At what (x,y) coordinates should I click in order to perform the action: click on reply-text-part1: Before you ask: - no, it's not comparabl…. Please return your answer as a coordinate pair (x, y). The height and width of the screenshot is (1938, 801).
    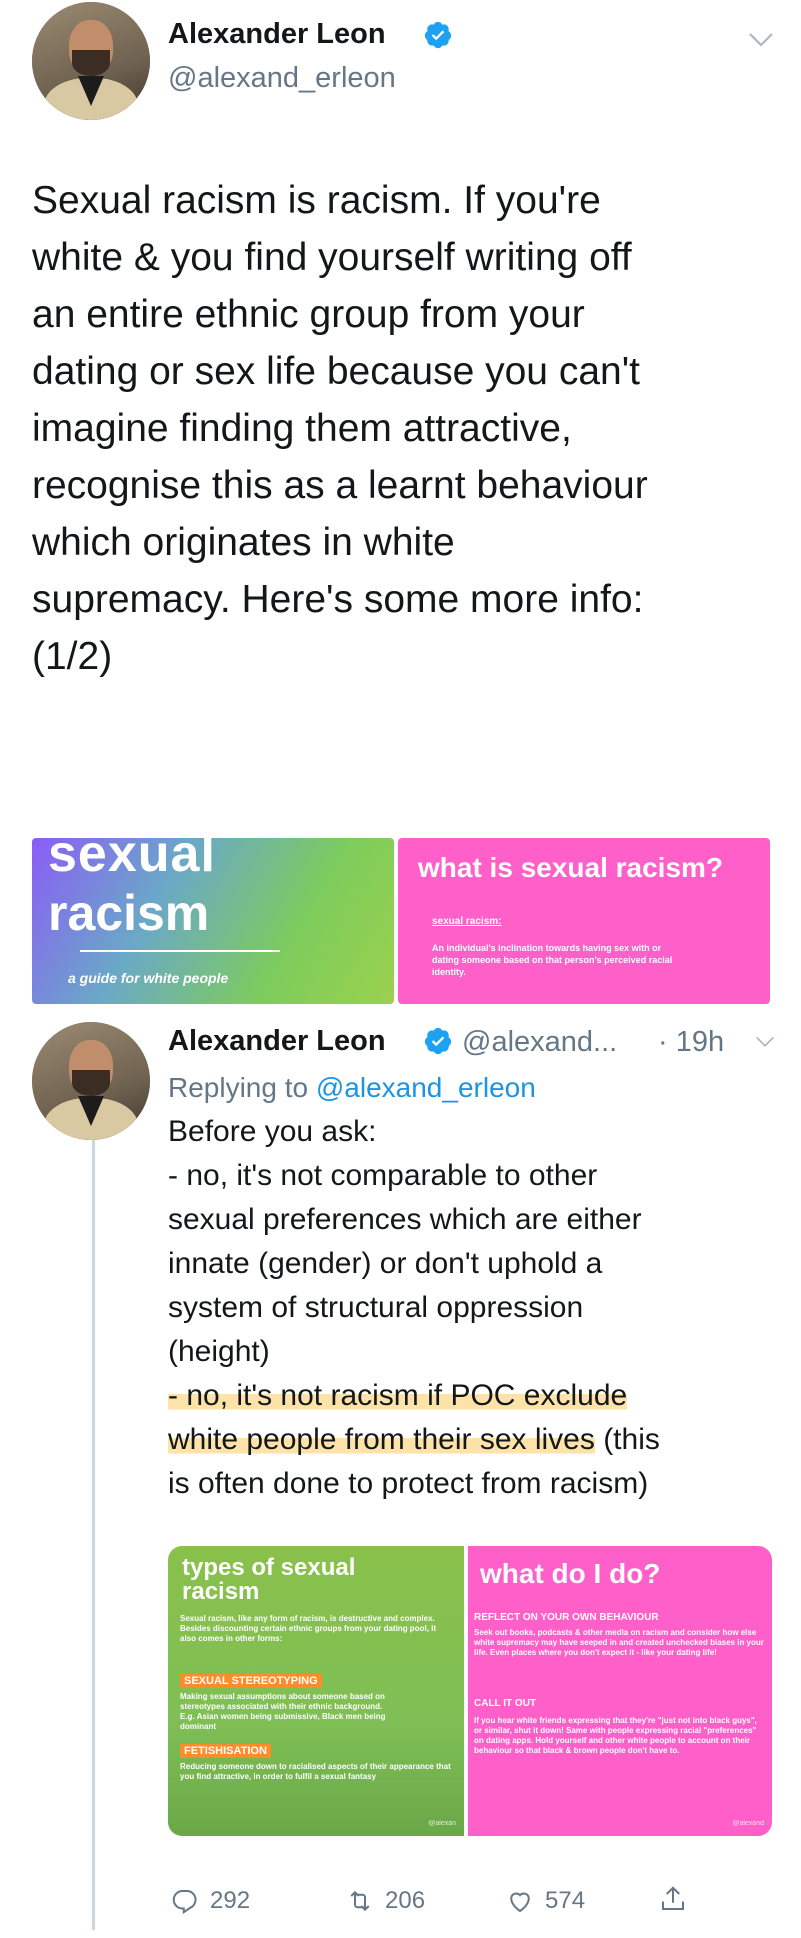
    Looking at the image, I should click on (405, 1241).